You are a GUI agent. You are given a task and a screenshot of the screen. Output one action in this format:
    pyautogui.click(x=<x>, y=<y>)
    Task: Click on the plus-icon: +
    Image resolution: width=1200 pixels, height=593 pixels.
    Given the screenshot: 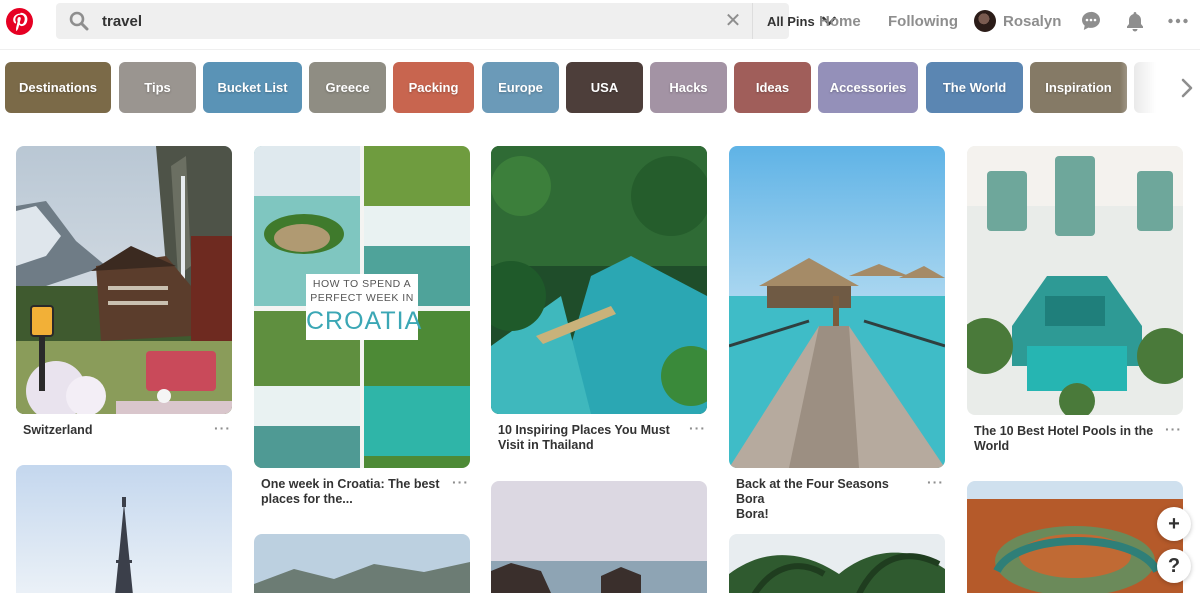 What is the action you would take?
    pyautogui.click(x=1174, y=523)
    